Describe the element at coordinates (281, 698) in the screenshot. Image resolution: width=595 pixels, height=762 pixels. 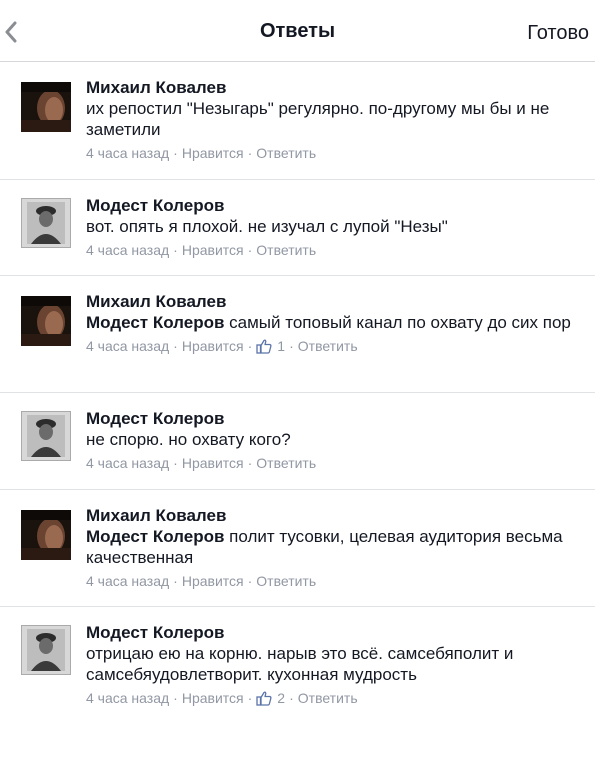
I see `like-count: 2` at that location.